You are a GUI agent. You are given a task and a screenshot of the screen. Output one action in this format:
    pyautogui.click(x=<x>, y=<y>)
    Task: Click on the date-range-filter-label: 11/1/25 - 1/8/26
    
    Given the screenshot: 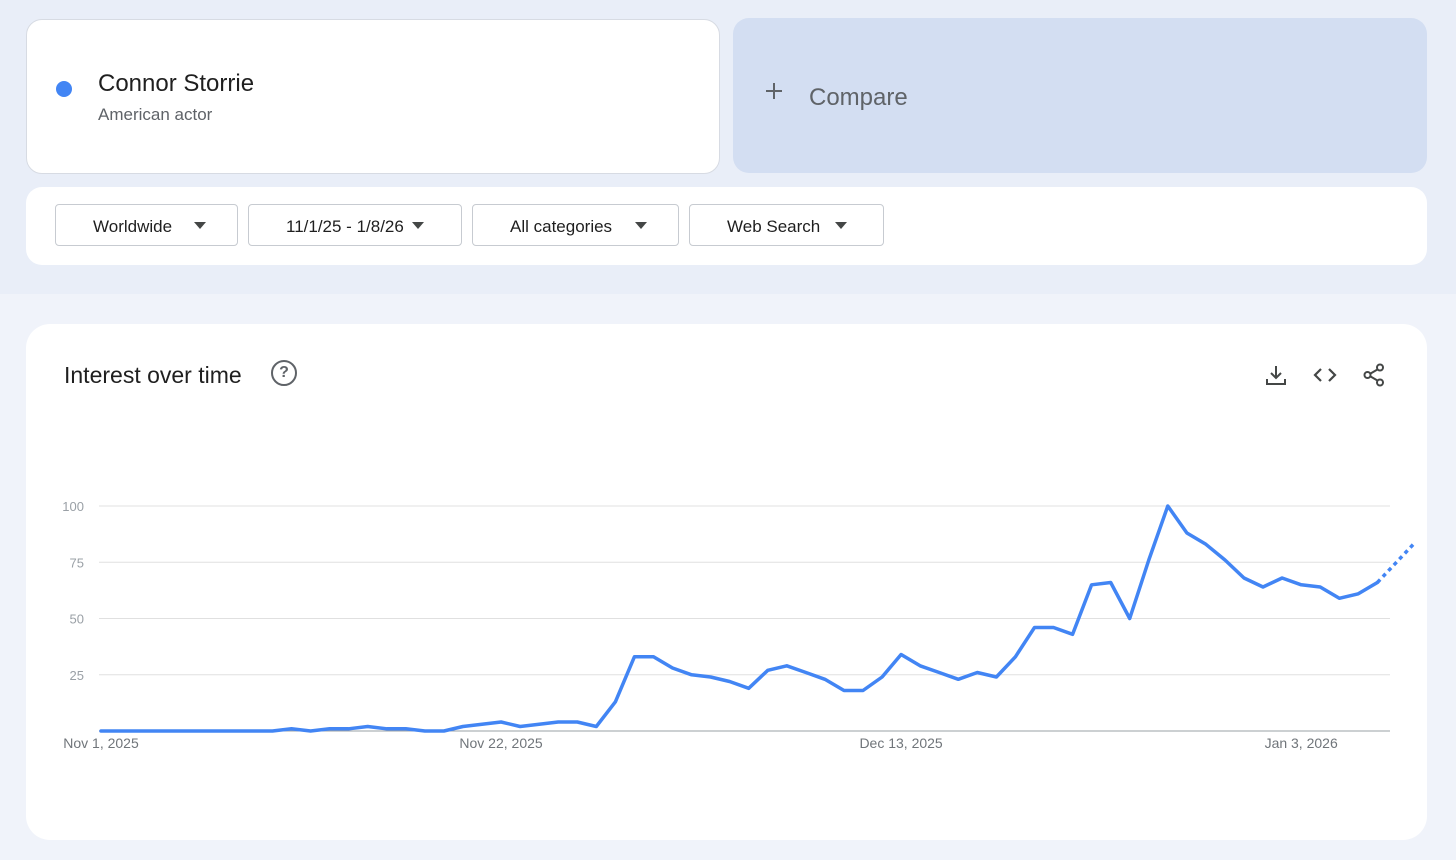 What is the action you would take?
    pyautogui.click(x=345, y=226)
    